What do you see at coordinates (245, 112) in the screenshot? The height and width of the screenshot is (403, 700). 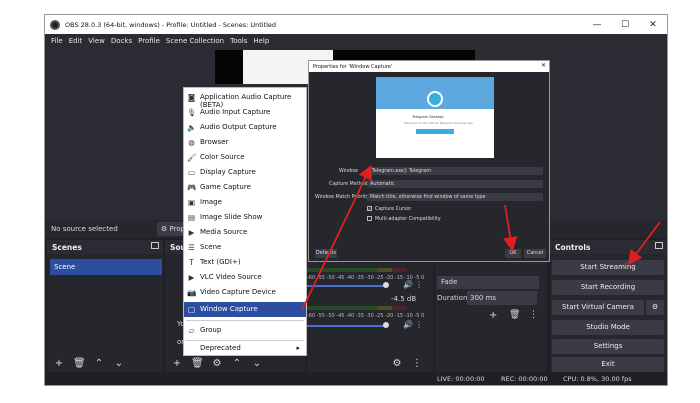 I see `menu-item-audio-input: 🎙 Audio Input Capture` at bounding box center [245, 112].